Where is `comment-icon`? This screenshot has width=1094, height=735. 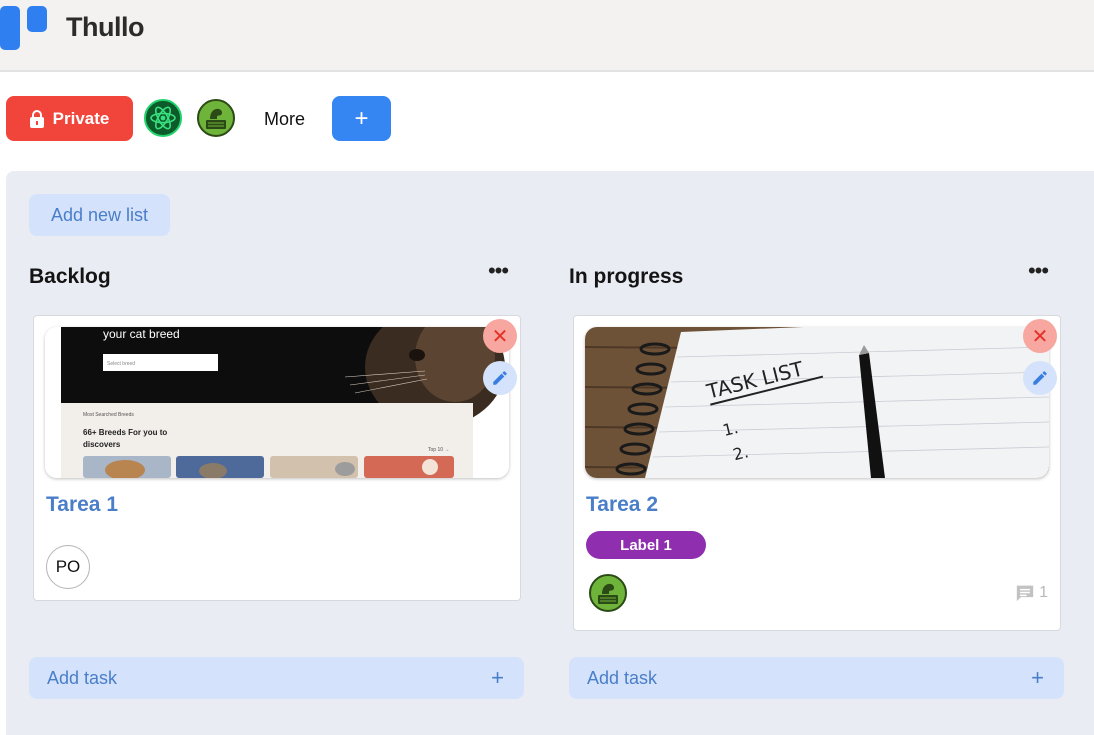
comment-icon is located at coordinates (1025, 593).